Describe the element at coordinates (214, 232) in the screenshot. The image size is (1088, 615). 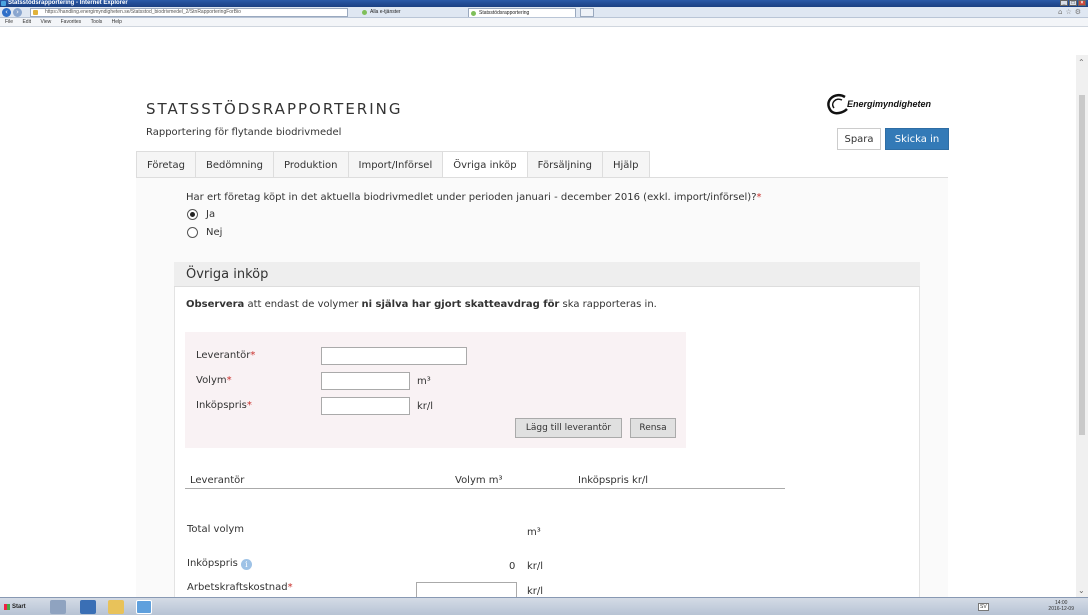
I see `radio-label-nej: Nej` at that location.